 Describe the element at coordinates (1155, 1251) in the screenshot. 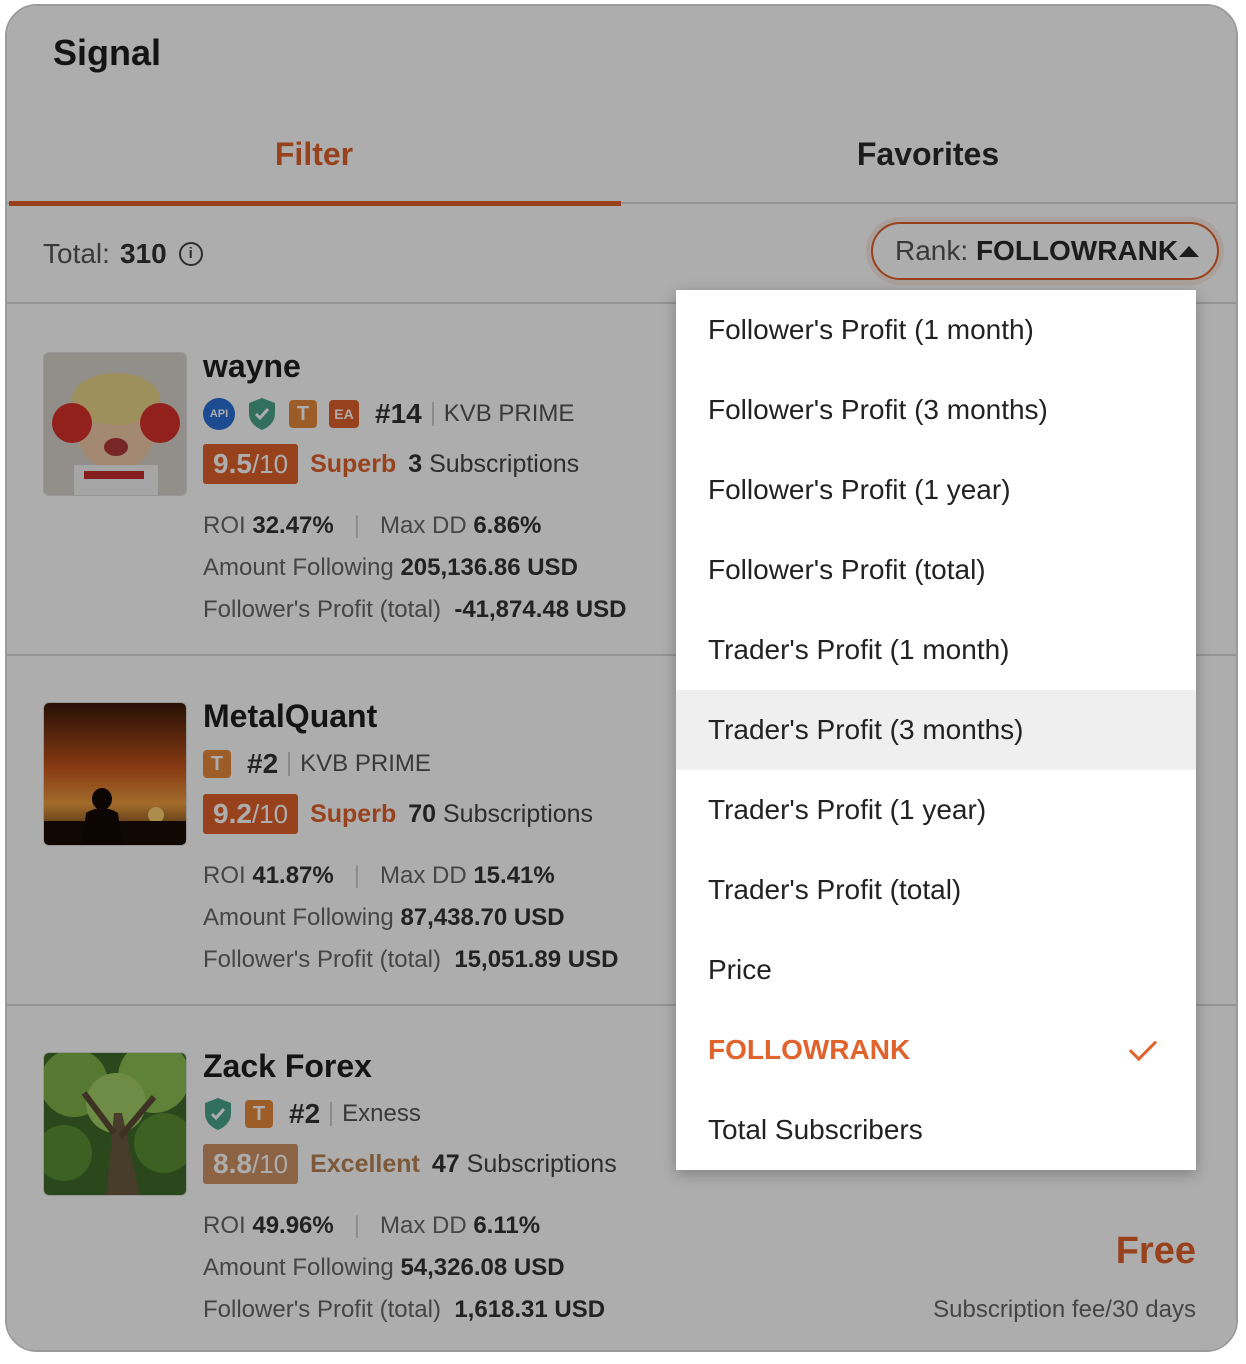

I see `price-value: Free` at that location.